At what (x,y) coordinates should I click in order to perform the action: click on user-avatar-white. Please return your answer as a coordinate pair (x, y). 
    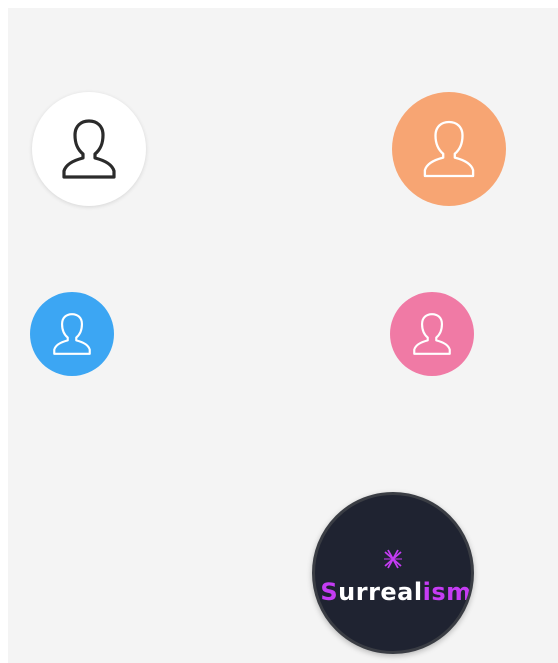
    Looking at the image, I should click on (89, 149).